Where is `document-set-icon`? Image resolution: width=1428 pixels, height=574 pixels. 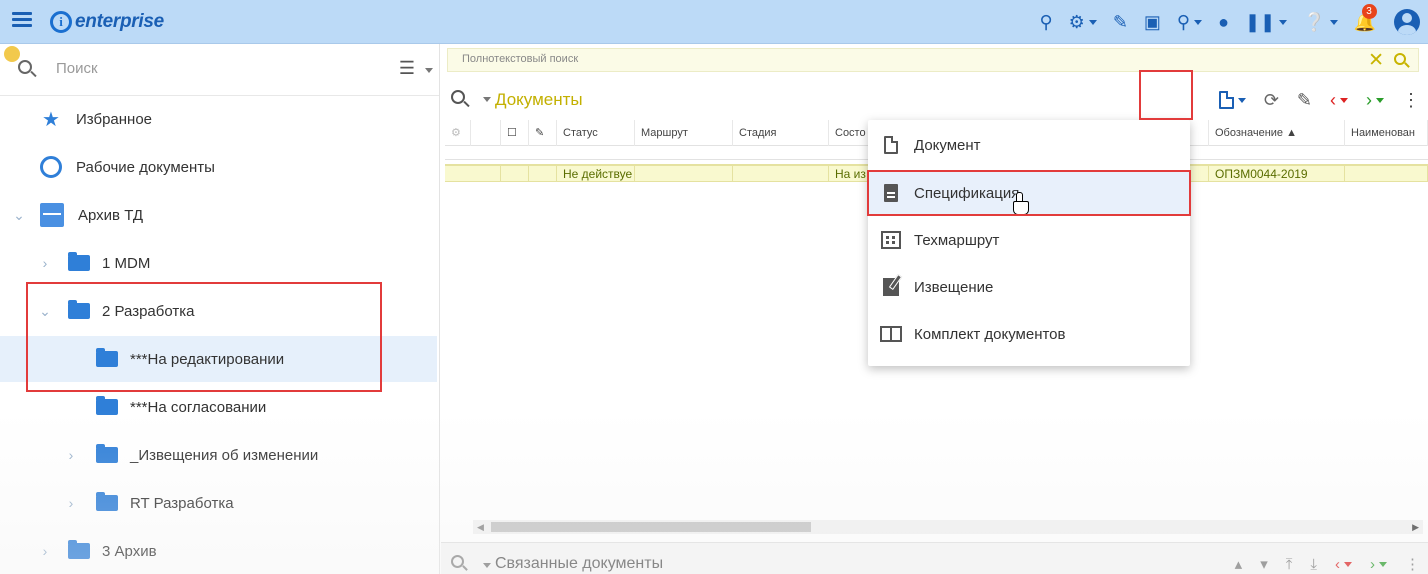 document-set-icon is located at coordinates (891, 334).